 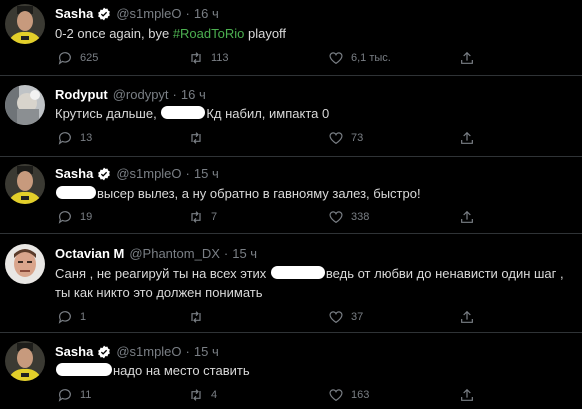 What do you see at coordinates (162, 273) in the screenshot?
I see `tweet-text-before: Саня , не реагируй ты на всех этих` at bounding box center [162, 273].